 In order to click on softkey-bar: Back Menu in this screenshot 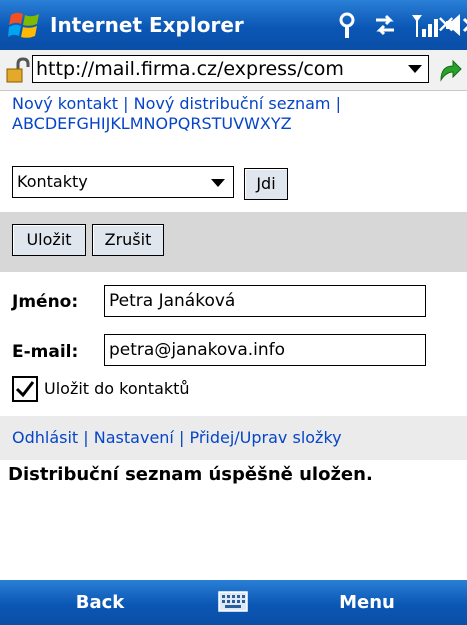, I will do `click(233, 602)`.